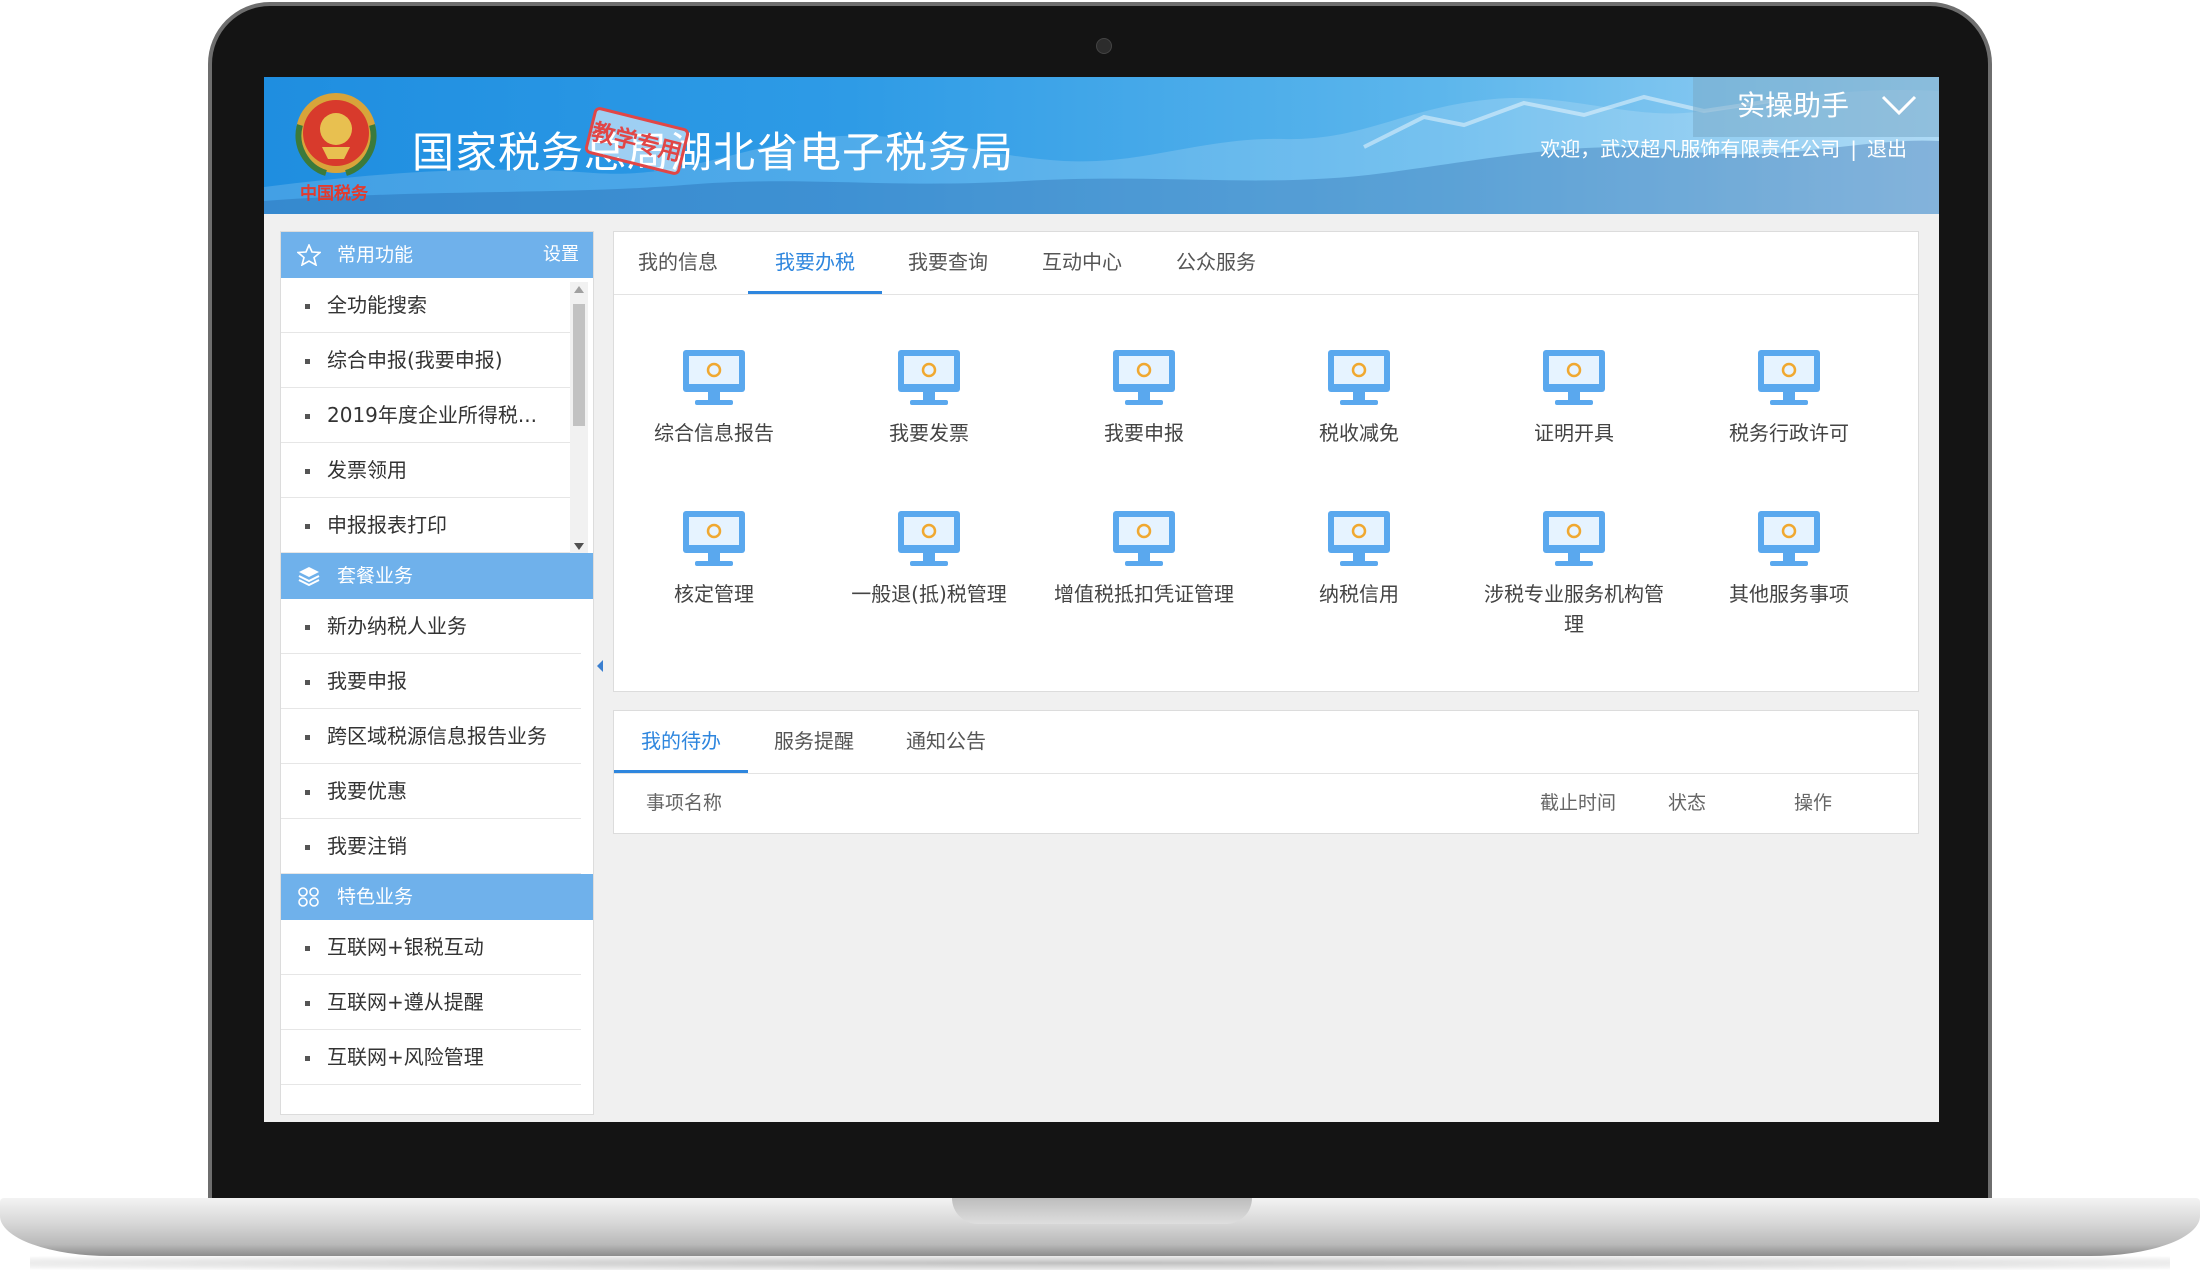 This screenshot has height=1281, width=2200. Describe the element at coordinates (1144, 594) in the screenshot. I see `service-label: 增值税抵扣凭证管理` at that location.